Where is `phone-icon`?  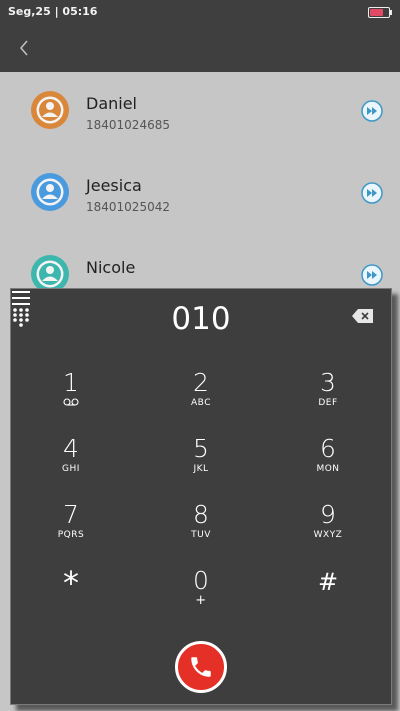 phone-icon is located at coordinates (201, 667).